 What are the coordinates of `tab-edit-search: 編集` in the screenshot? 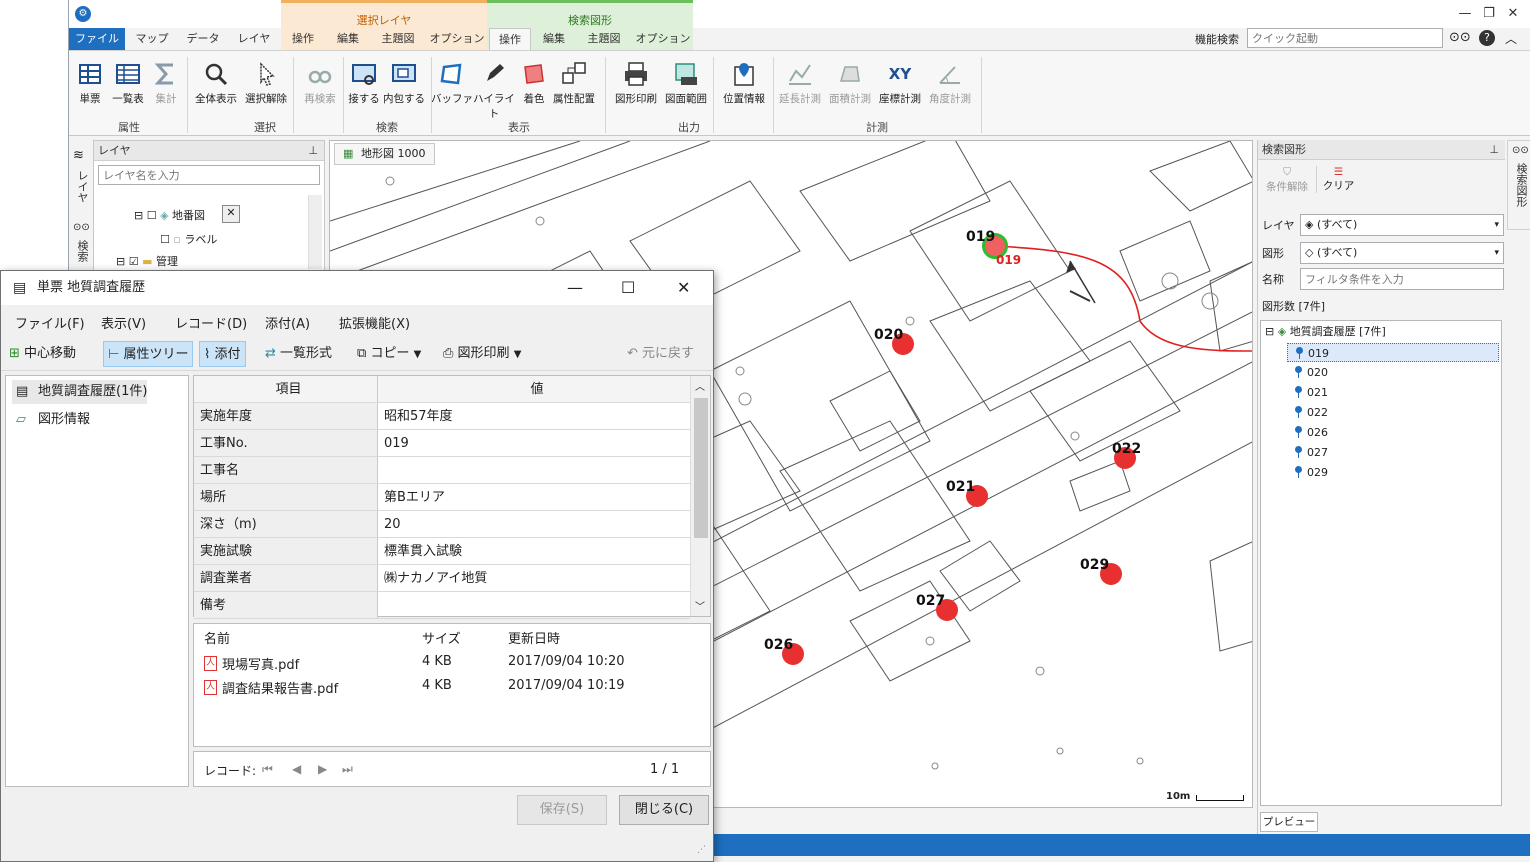 It's located at (554, 39).